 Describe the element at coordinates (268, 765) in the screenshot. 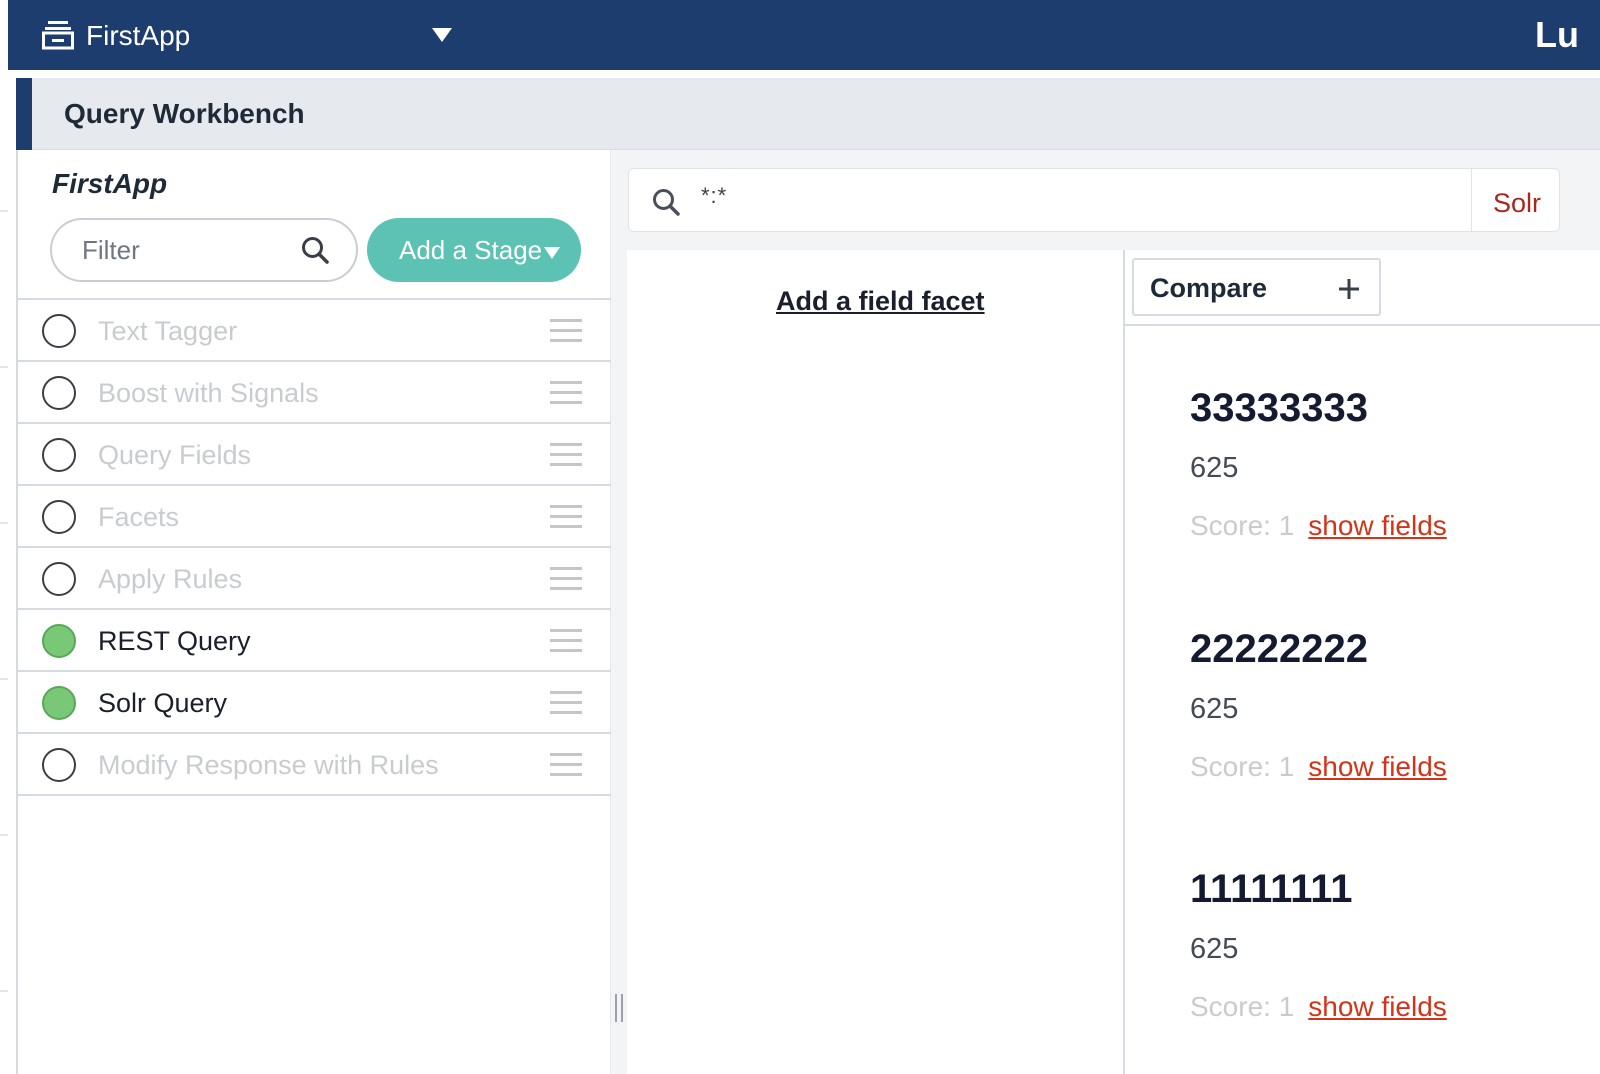

I see `stage-label: Modify Response with Rules` at that location.